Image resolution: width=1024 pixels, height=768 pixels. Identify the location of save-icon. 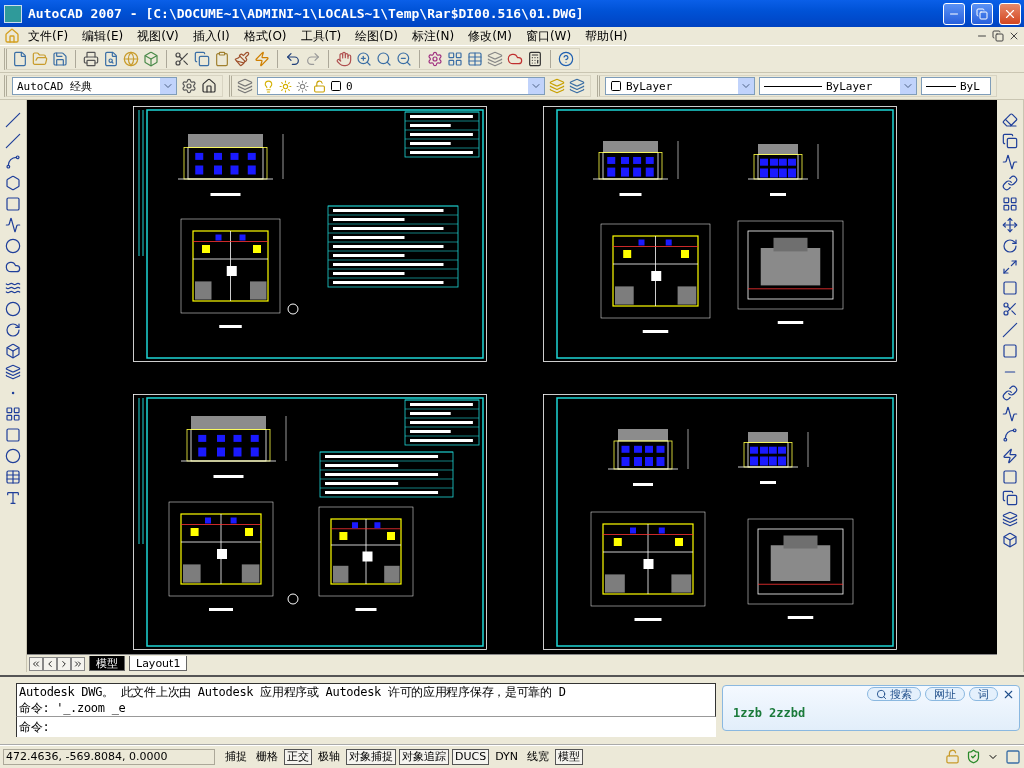
(60, 59).